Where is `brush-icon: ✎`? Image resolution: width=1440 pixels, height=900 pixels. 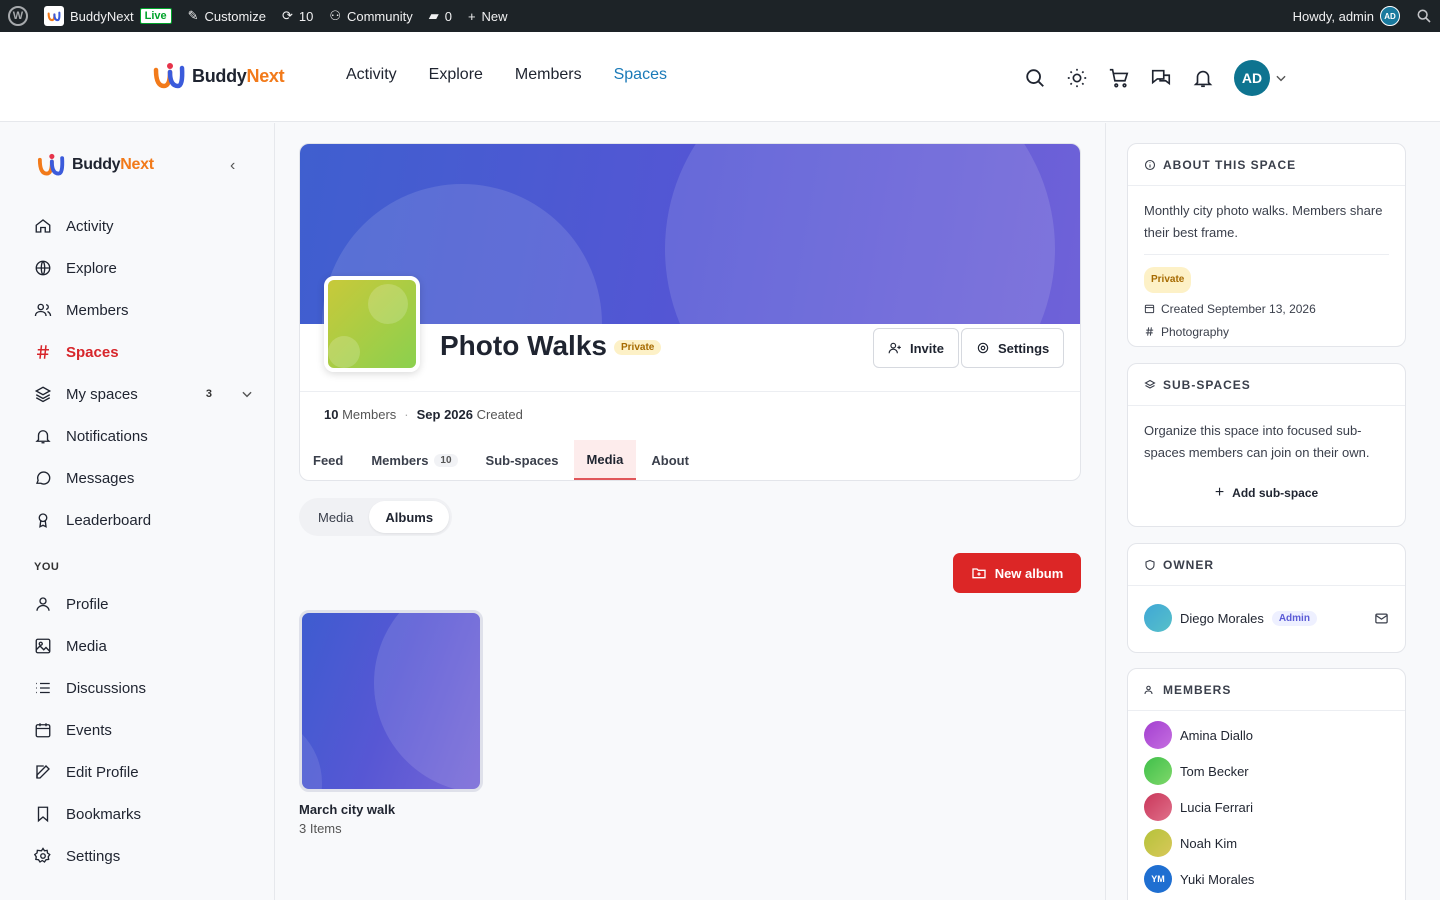
brush-icon: ✎ is located at coordinates (193, 15).